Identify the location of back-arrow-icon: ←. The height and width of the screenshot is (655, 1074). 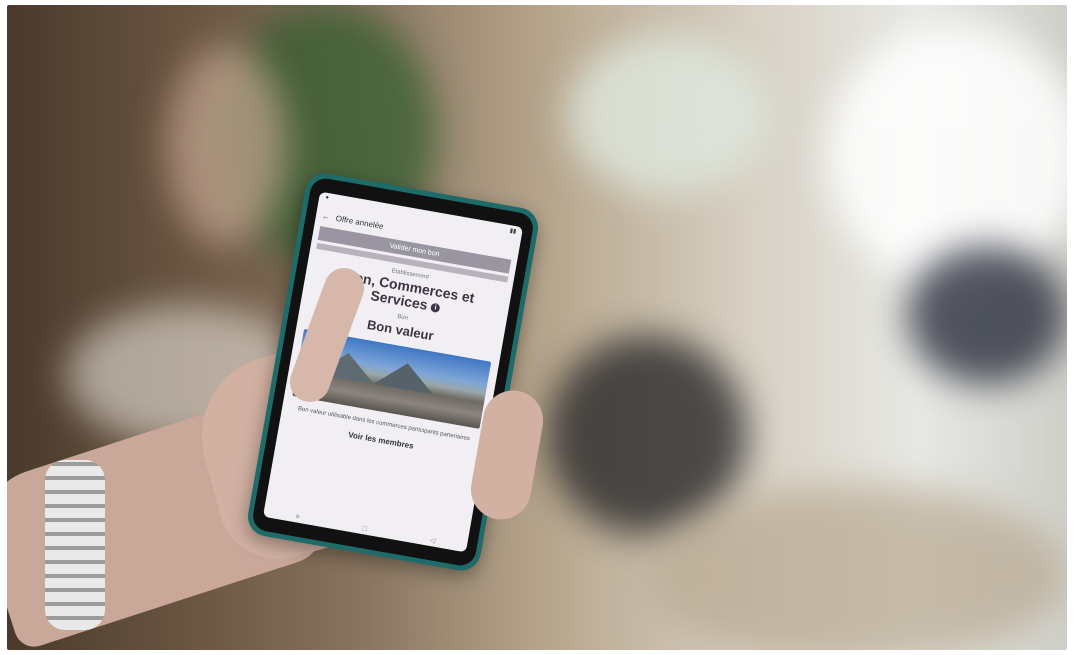
(325, 216).